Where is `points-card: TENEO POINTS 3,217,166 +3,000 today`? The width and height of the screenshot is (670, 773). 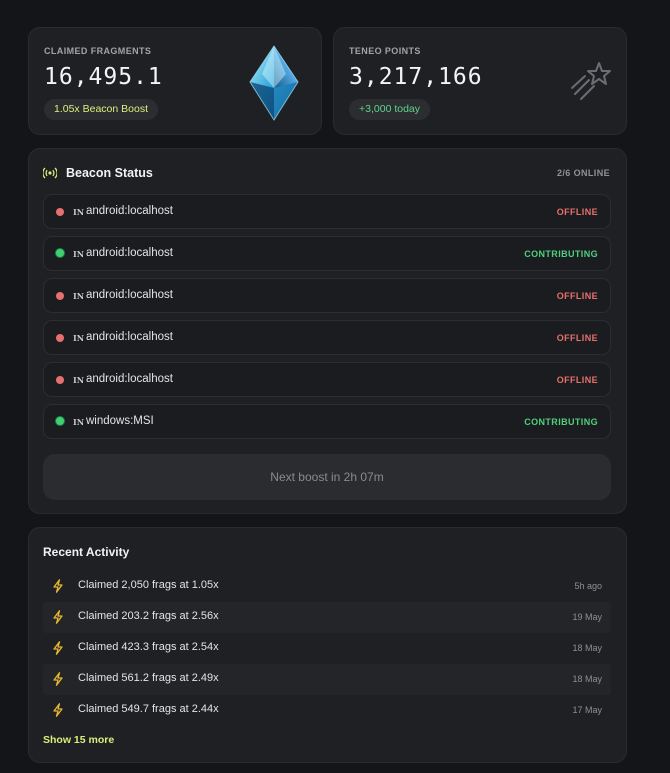
points-card: TENEO POINTS 3,217,166 +3,000 today is located at coordinates (480, 81).